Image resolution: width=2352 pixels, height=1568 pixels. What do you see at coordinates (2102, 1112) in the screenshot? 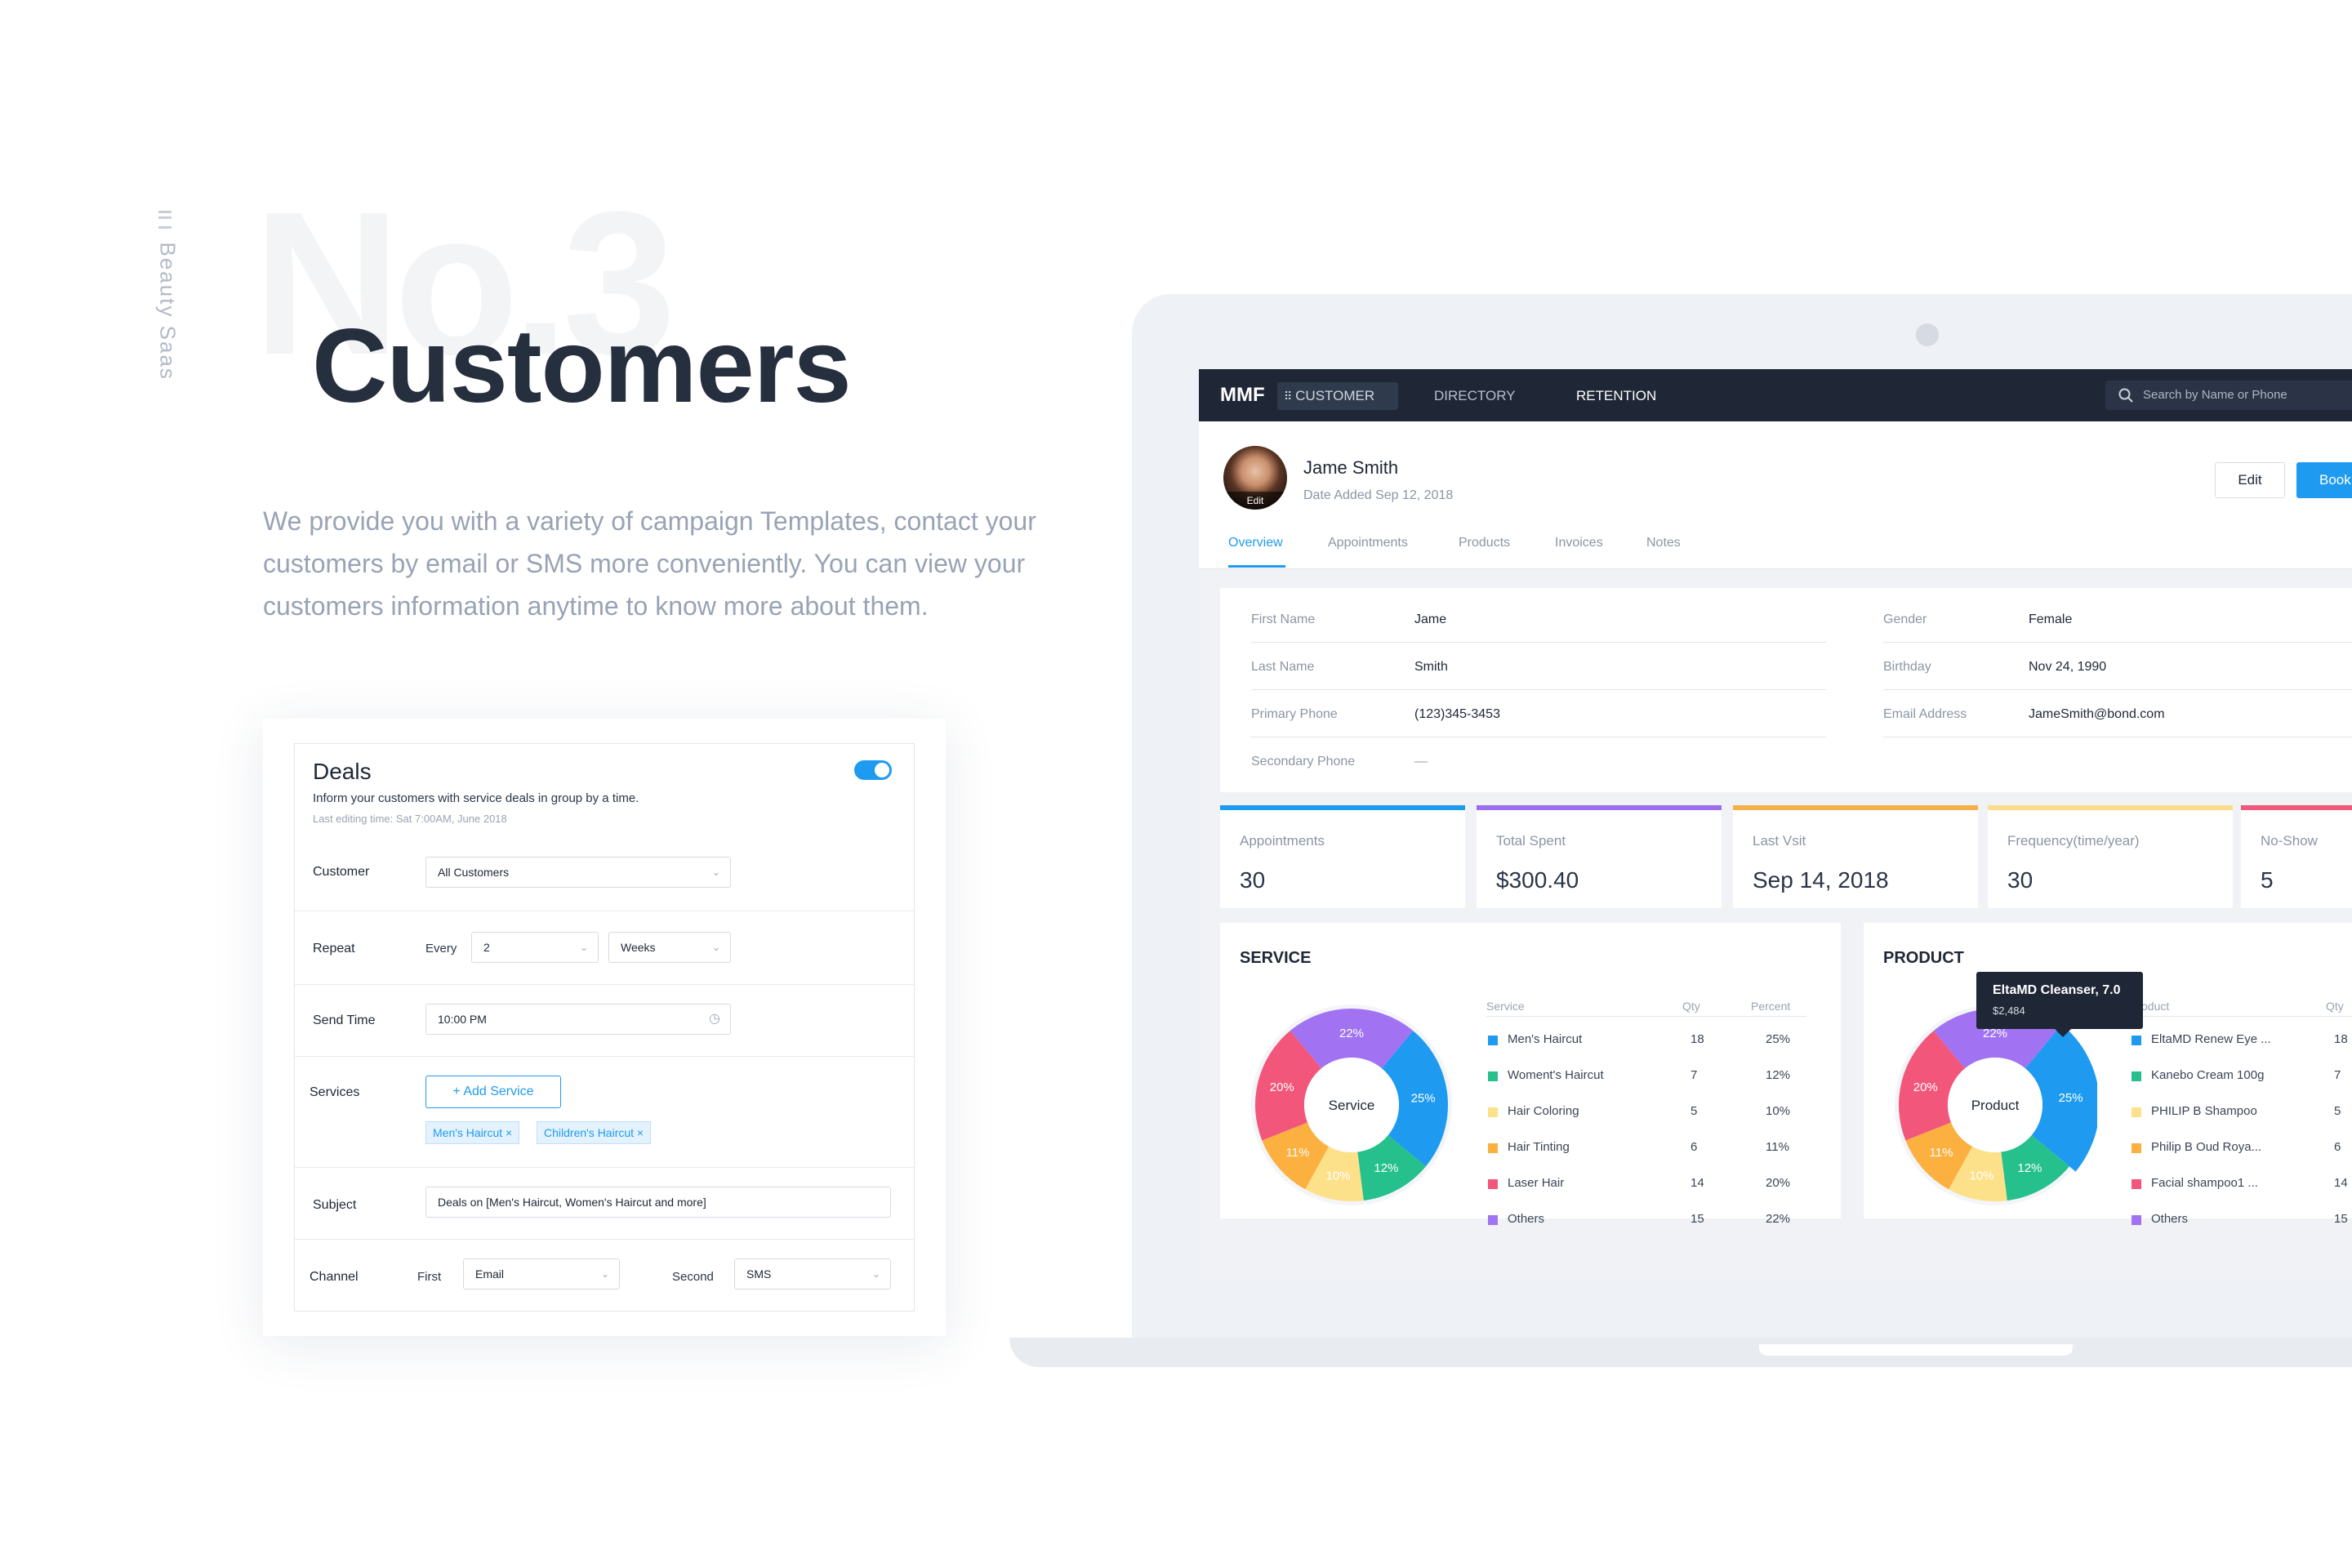
I see `product-row: PHILIP B Shampoo 5` at bounding box center [2102, 1112].